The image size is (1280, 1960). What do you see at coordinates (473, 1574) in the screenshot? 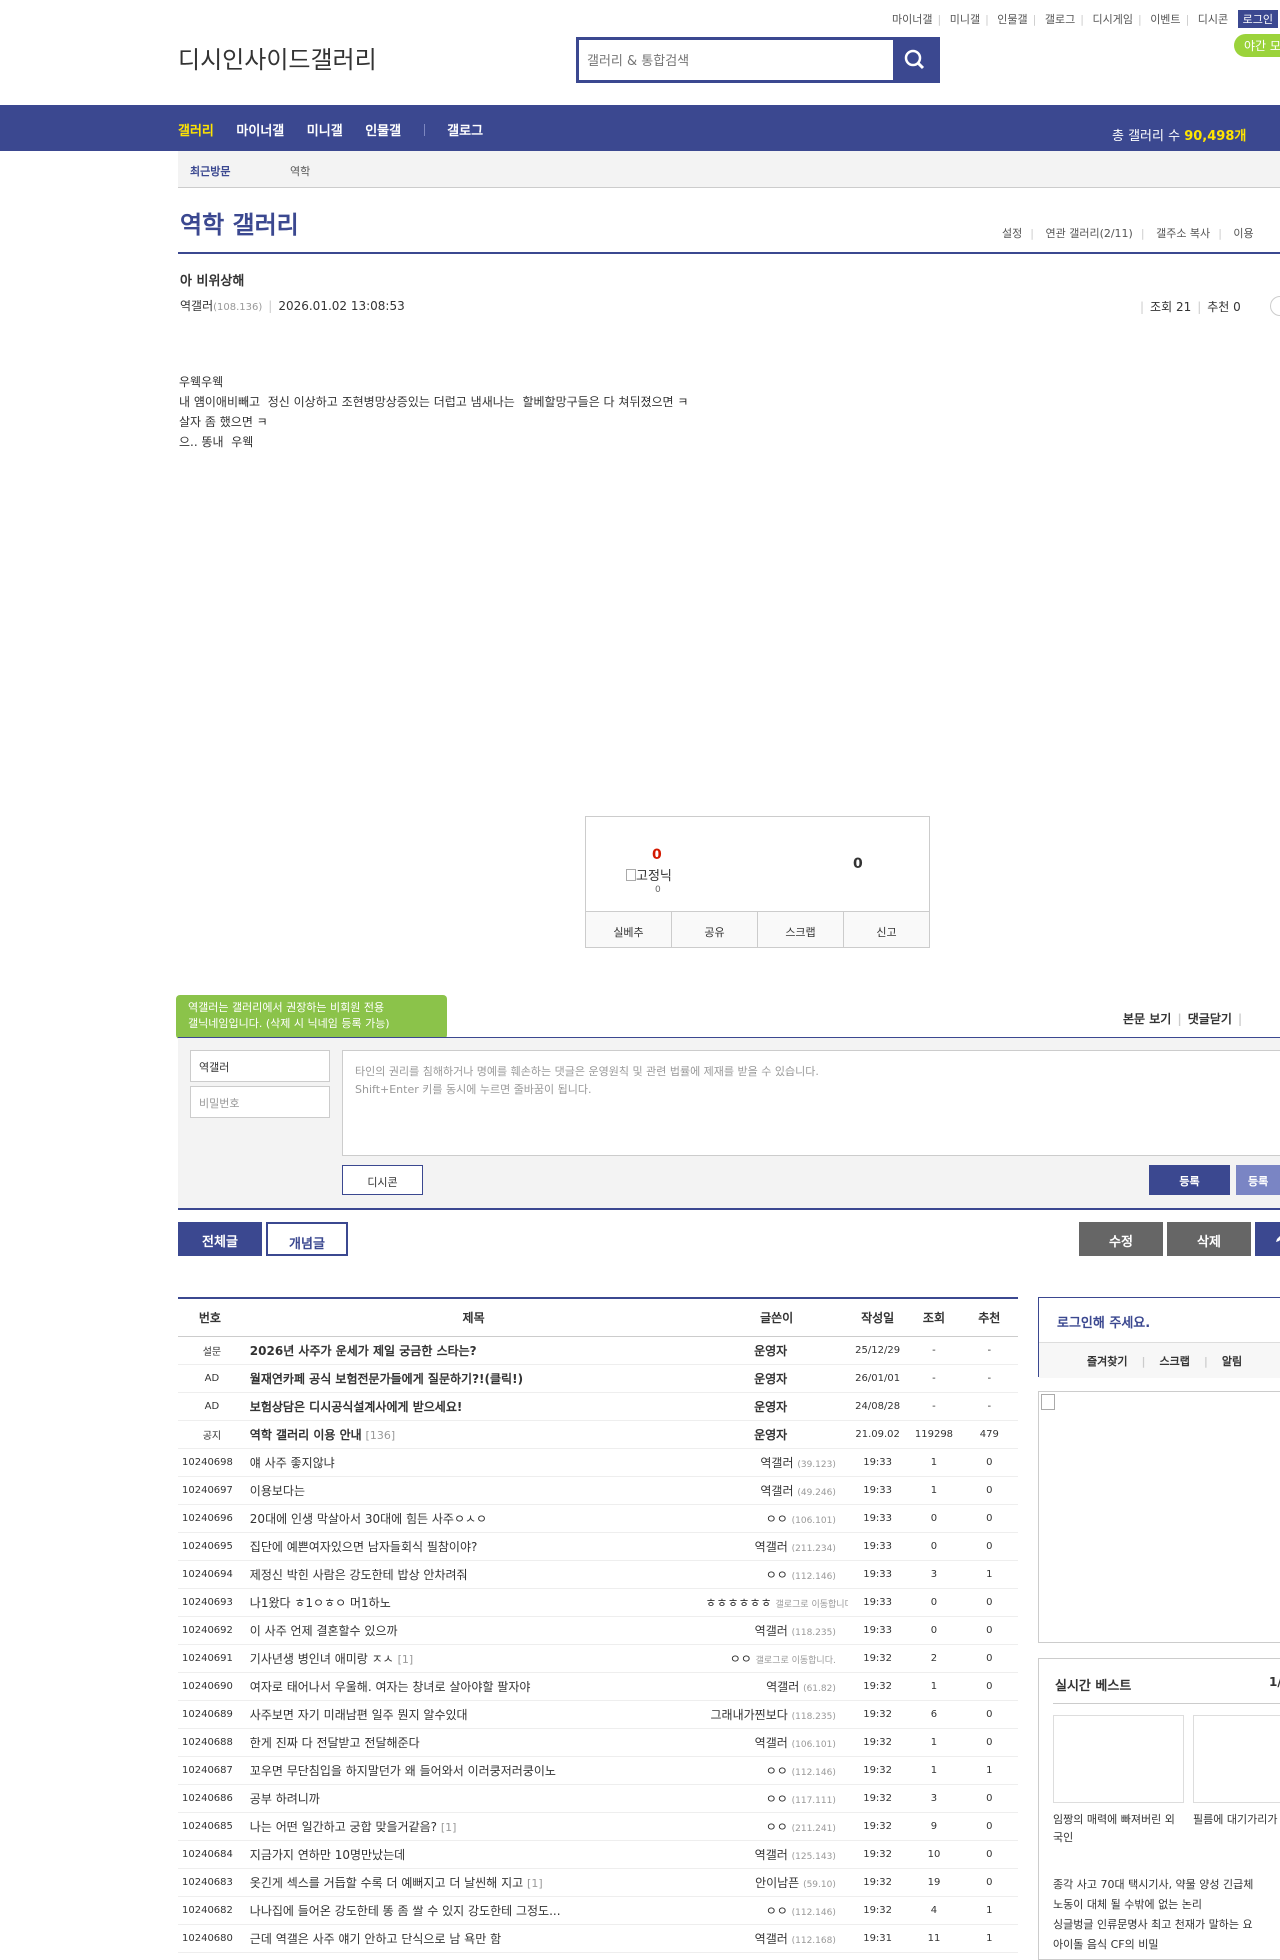
I see `row-title-cell: 제정신 박힌 사람은 강도한테 밥상 안차려줘` at bounding box center [473, 1574].